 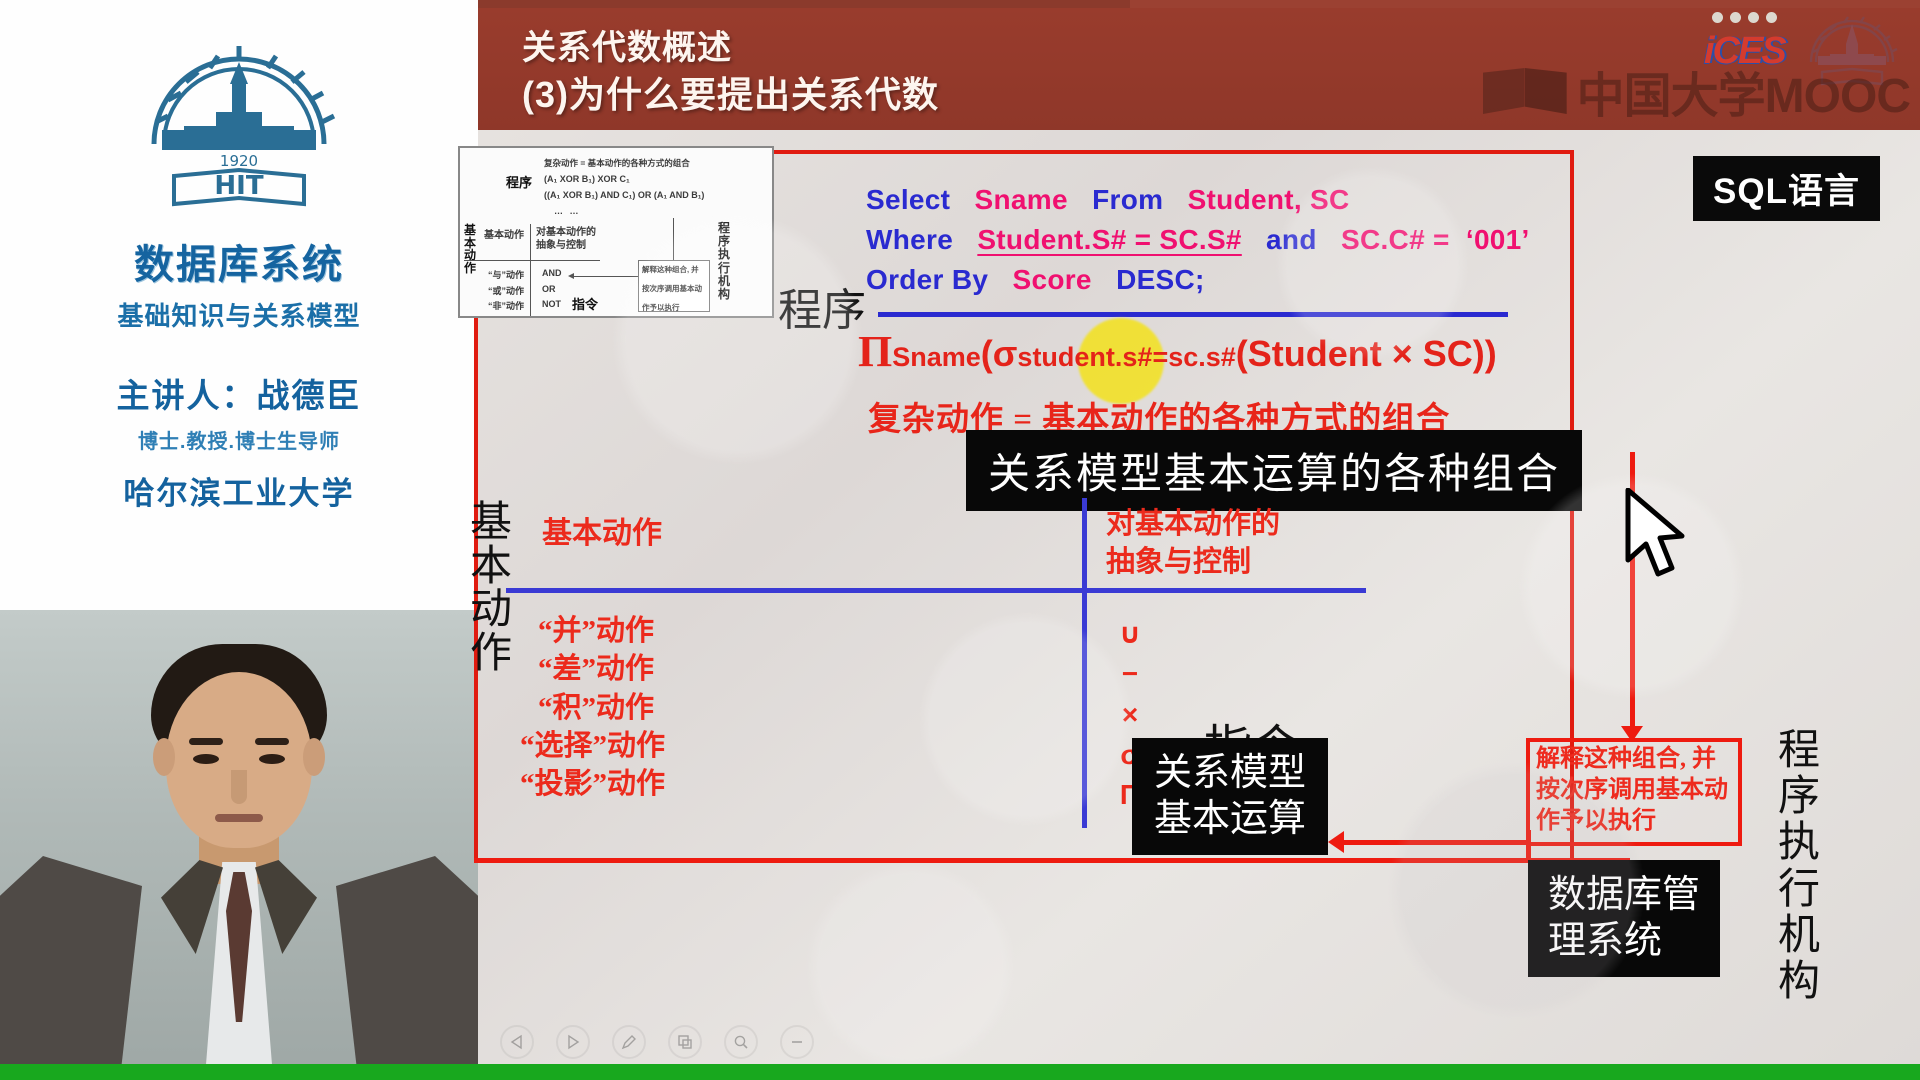 I want to click on thumb-op-3: NOT, so click(x=551, y=304).